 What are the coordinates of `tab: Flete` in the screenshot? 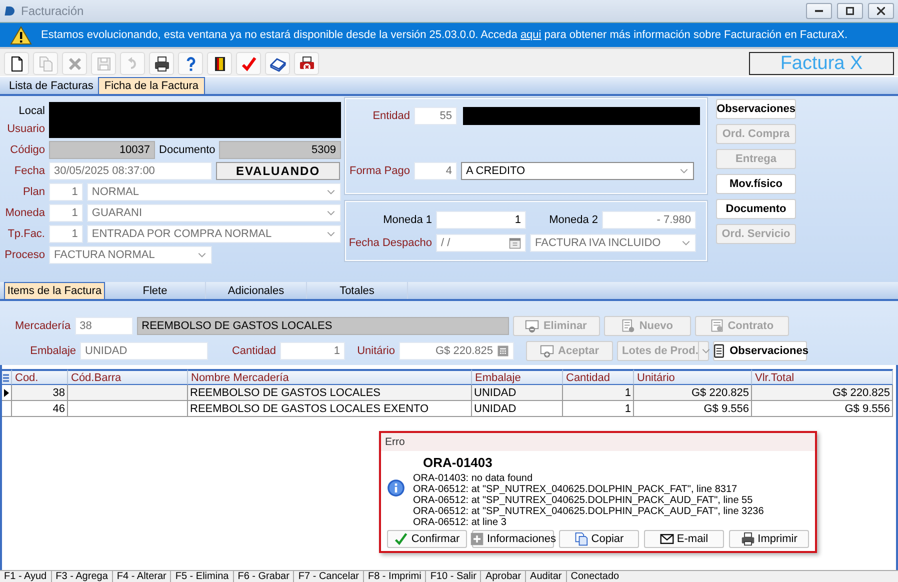 It's located at (155, 290).